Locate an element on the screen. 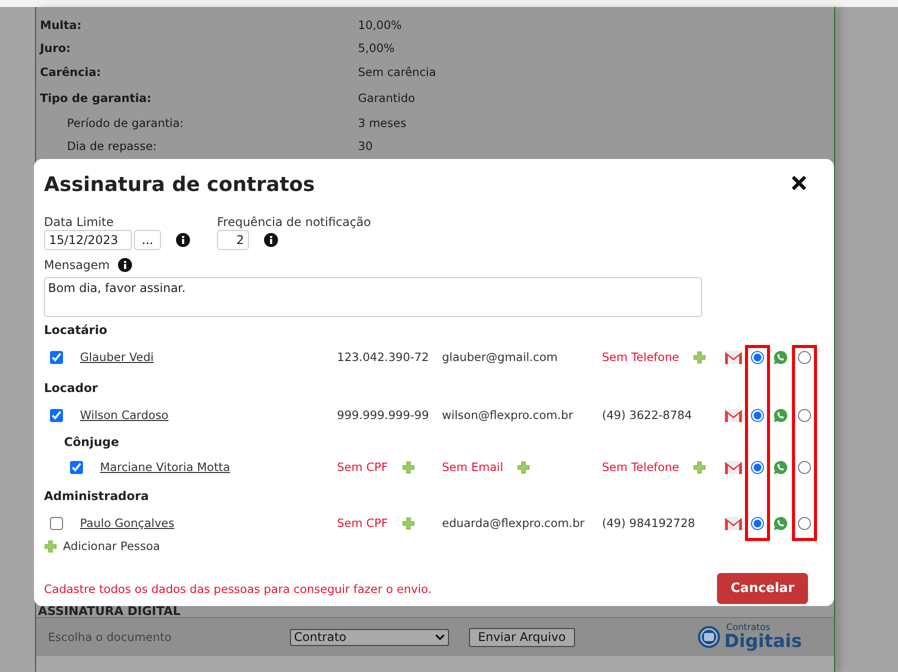 The image size is (898, 672). field-value: Garantido is located at coordinates (387, 98).